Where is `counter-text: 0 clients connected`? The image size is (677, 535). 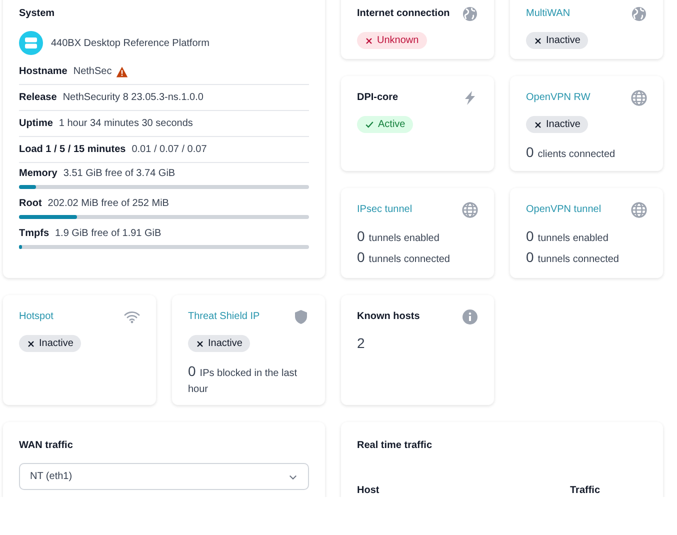 counter-text: 0 clients connected is located at coordinates (571, 152).